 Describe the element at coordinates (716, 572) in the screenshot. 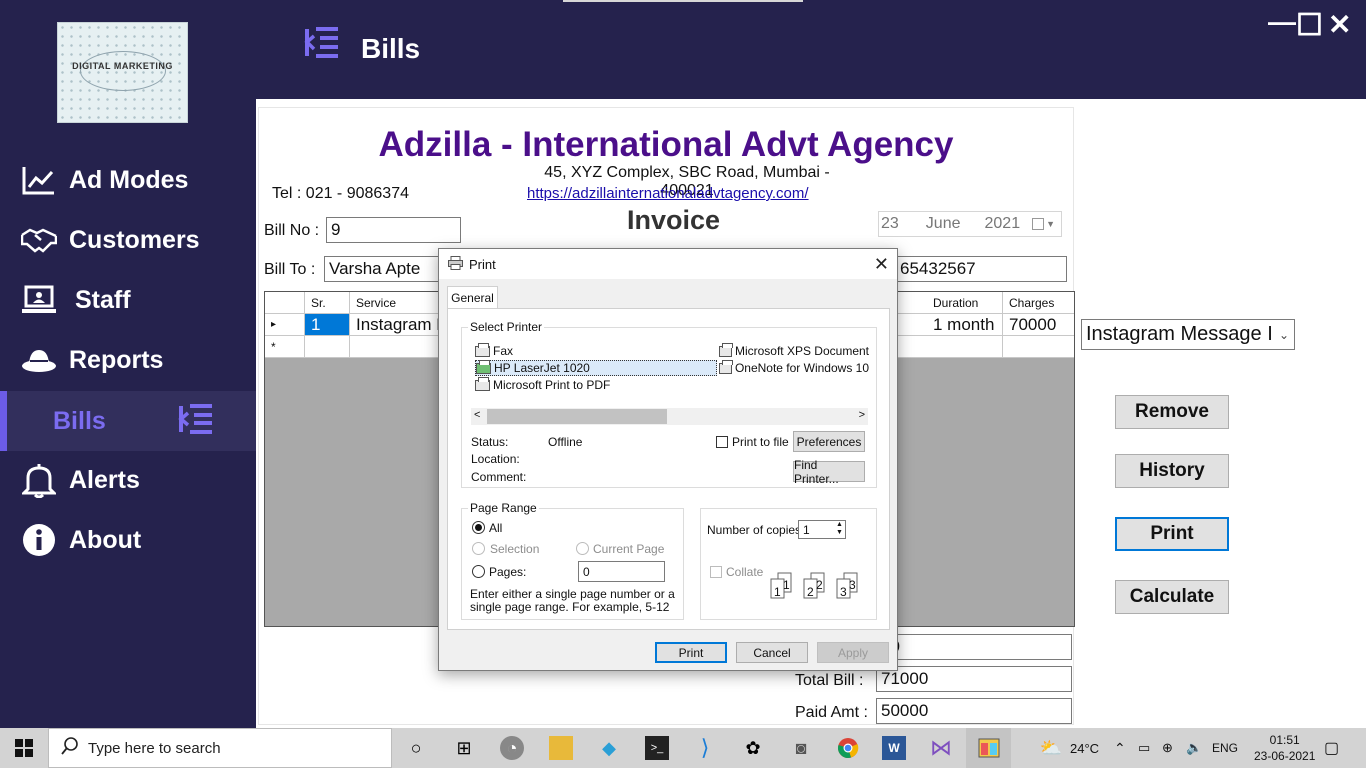

I see `collate-checkbox` at that location.